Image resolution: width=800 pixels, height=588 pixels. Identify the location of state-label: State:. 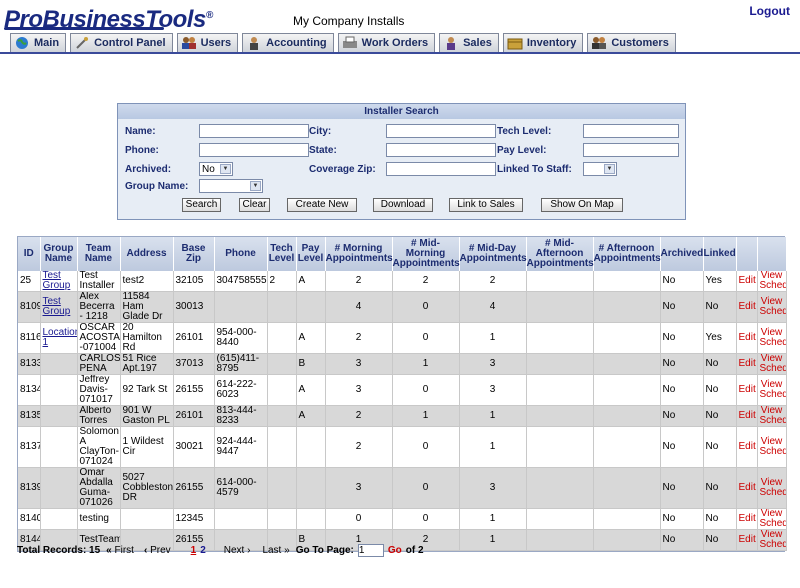
(323, 150).